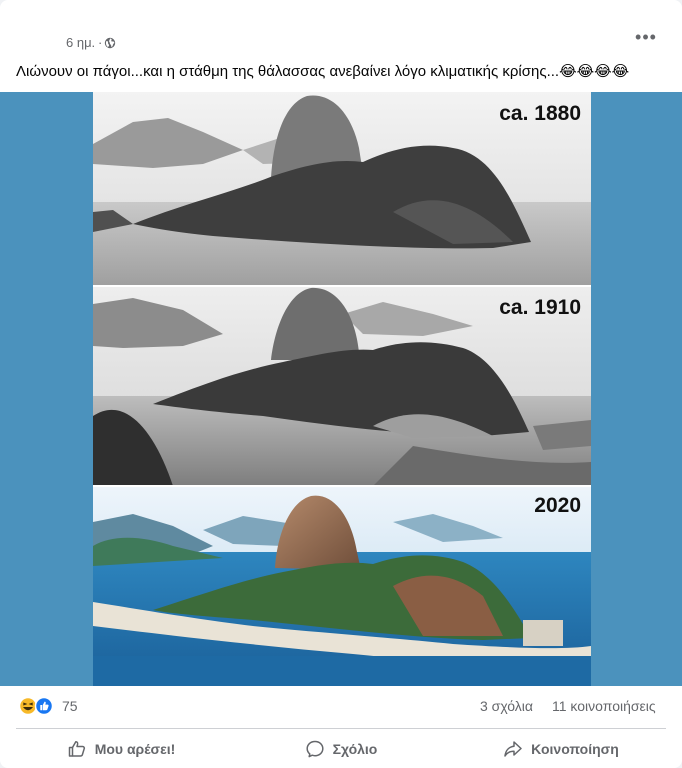  What do you see at coordinates (540, 307) in the screenshot?
I see `panel-label-1910: ca. 1910` at bounding box center [540, 307].